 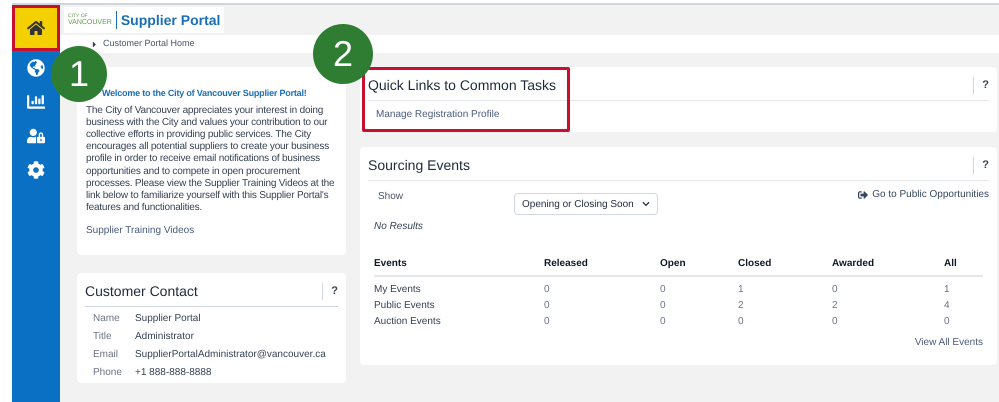 What do you see at coordinates (854, 264) in the screenshot?
I see `column-header: Awarded` at bounding box center [854, 264].